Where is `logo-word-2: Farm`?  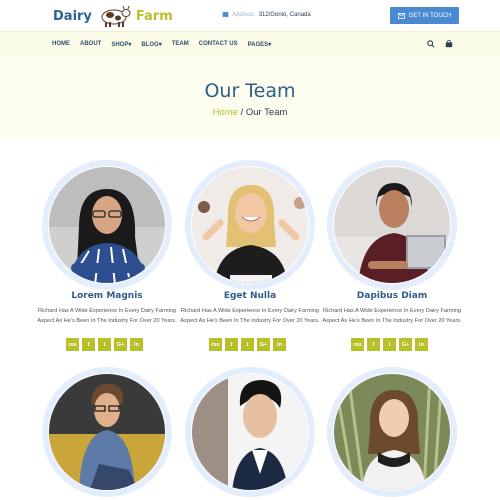 logo-word-2: Farm is located at coordinates (154, 16).